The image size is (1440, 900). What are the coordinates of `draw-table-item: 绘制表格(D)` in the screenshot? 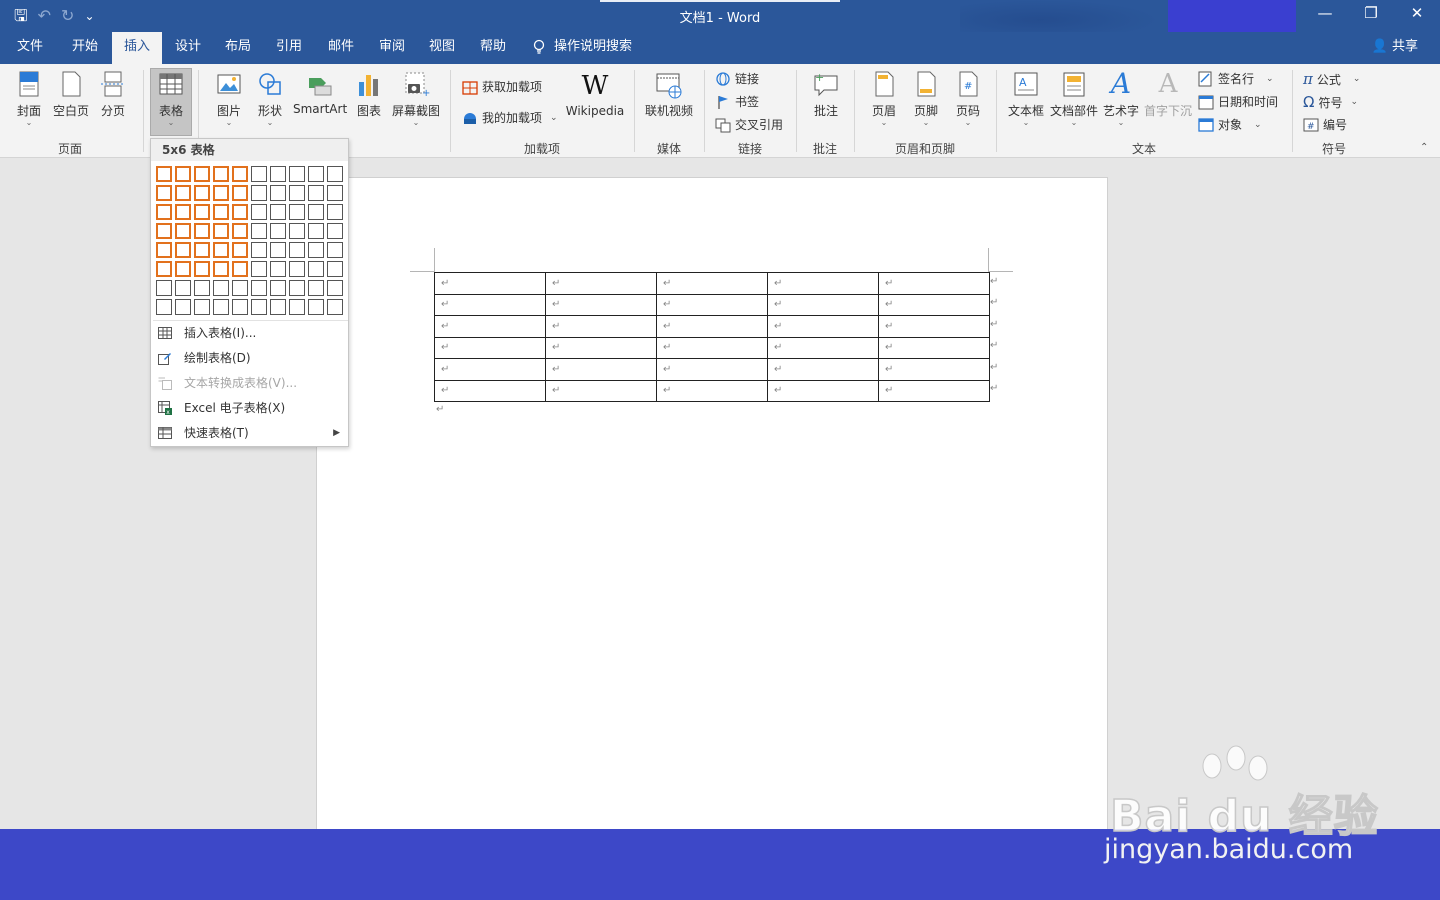 It's located at (249, 358).